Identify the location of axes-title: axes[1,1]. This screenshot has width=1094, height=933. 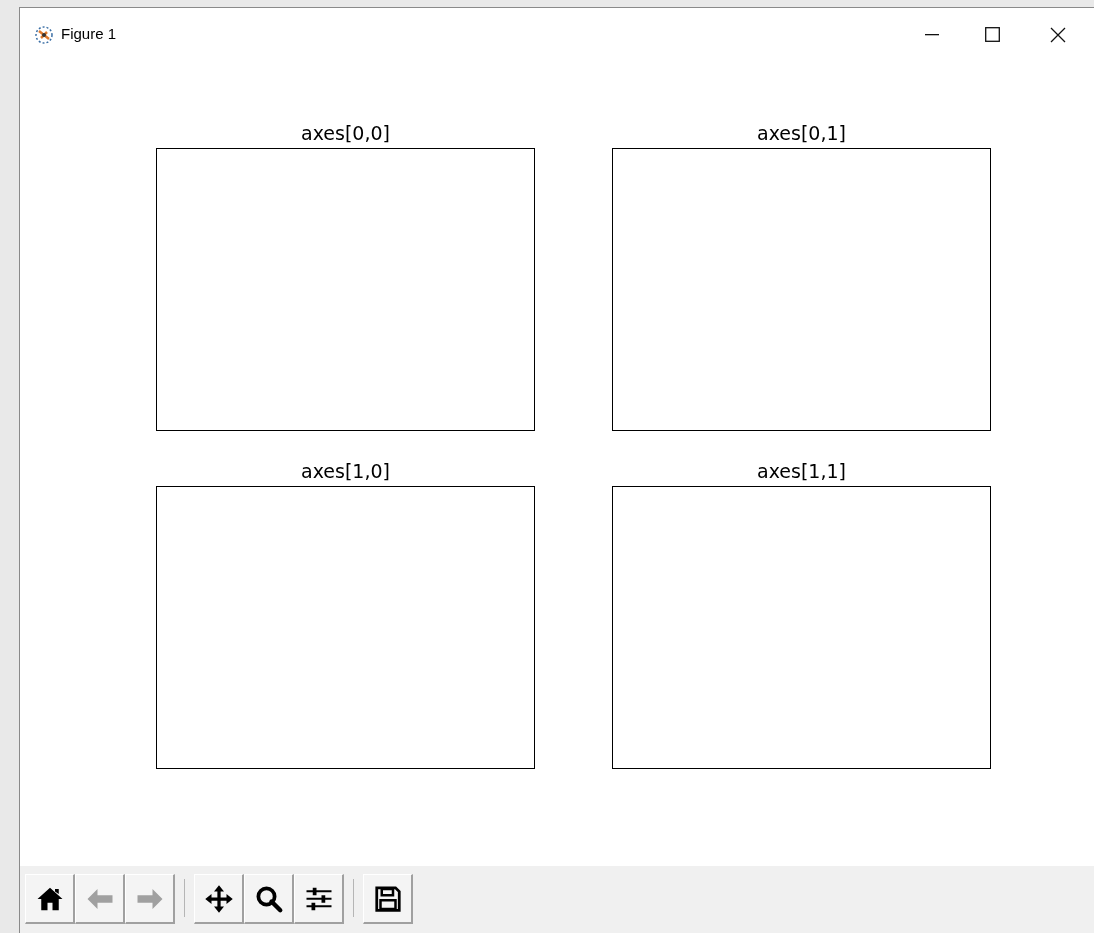
(801, 471).